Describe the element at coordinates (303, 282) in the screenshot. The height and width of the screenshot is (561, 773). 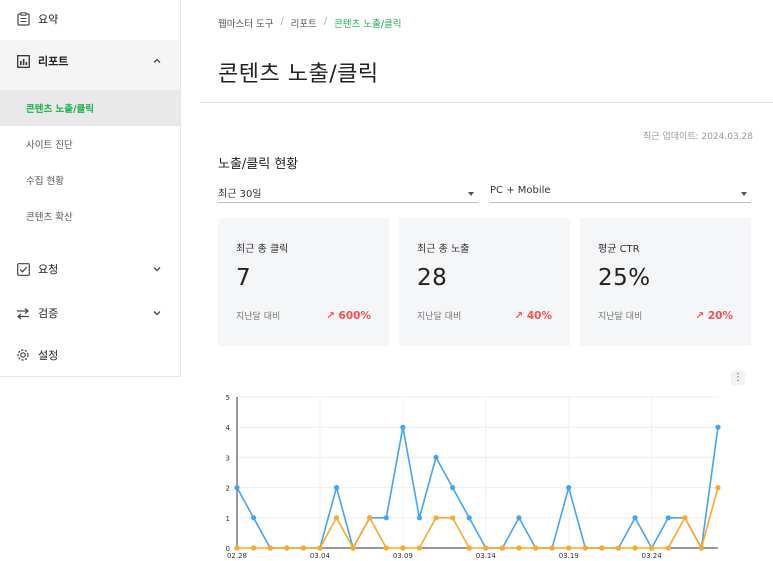
I see `stat-card-clicks: 최근 총 클릭 7 지난달 대비 ↗ 600%` at that location.